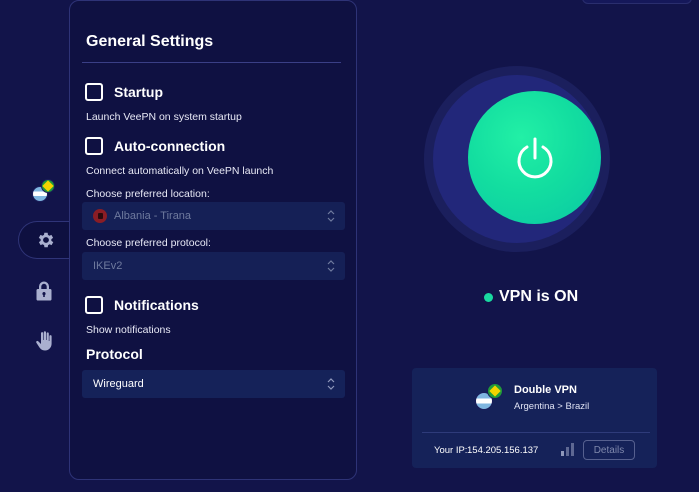 The width and height of the screenshot is (699, 492). What do you see at coordinates (94, 305) in the screenshot?
I see `notifications-checkbox` at bounding box center [94, 305].